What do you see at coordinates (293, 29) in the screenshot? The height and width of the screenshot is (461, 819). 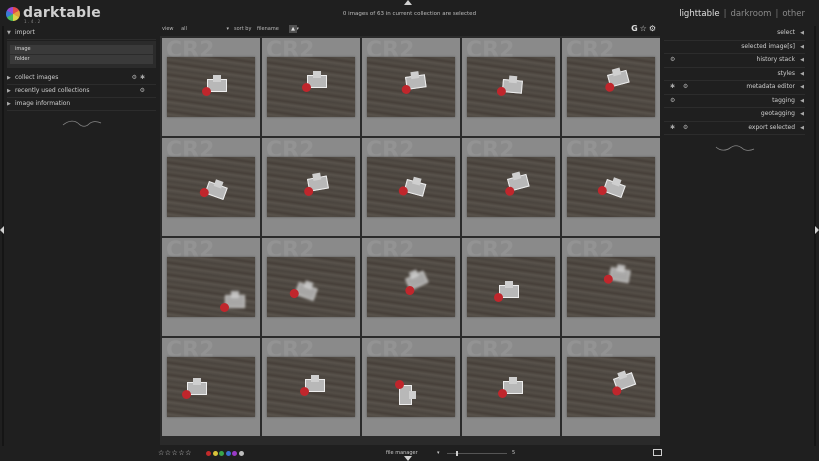 I see `sort-direction-button: ▲` at bounding box center [293, 29].